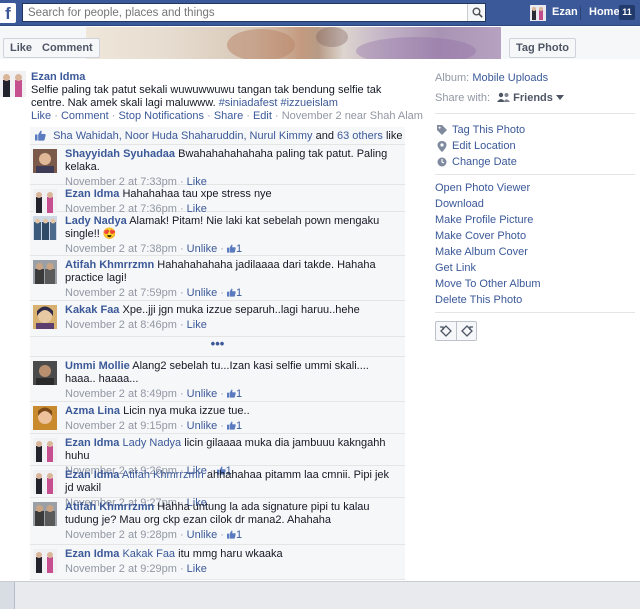 The width and height of the screenshot is (640, 609). Describe the element at coordinates (92, 310) in the screenshot. I see `commenter-name: Kakak Faa` at that location.